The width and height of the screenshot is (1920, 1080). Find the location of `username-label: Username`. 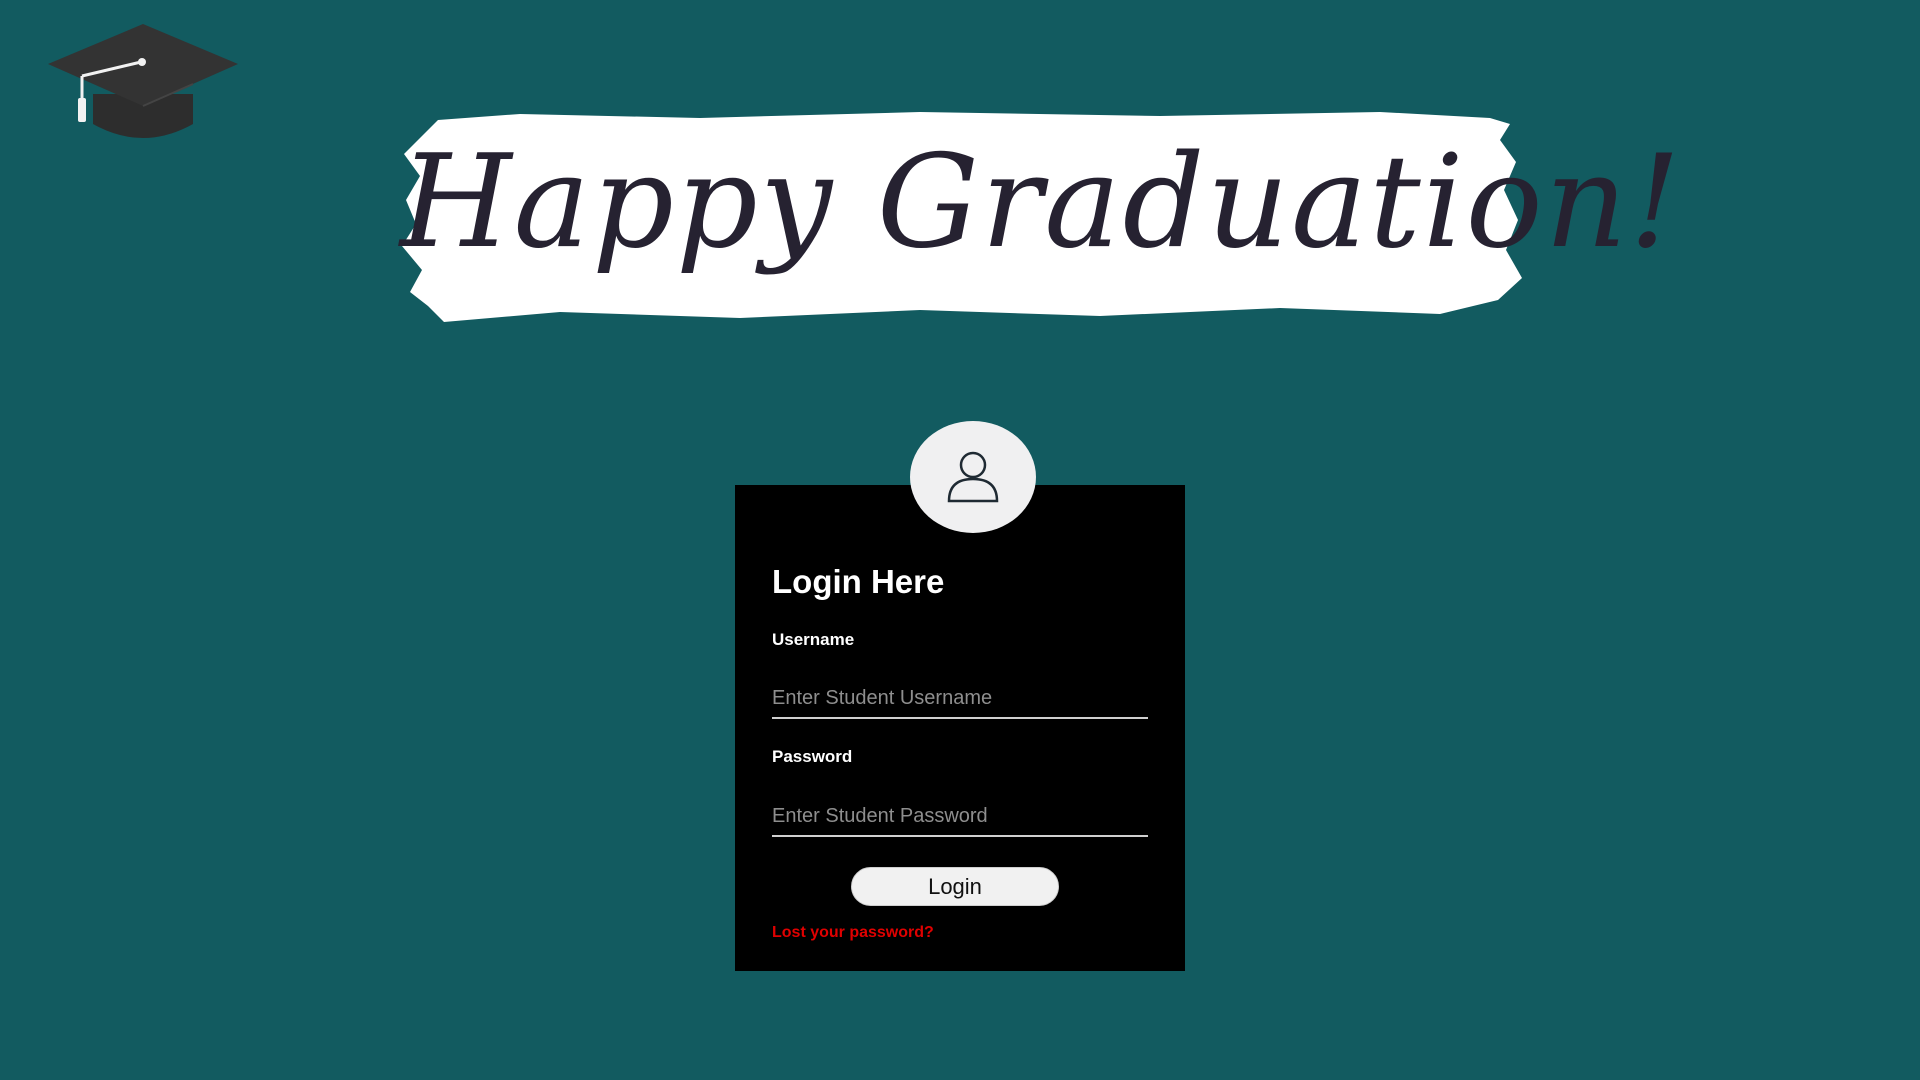

username-label: Username is located at coordinates (813, 639).